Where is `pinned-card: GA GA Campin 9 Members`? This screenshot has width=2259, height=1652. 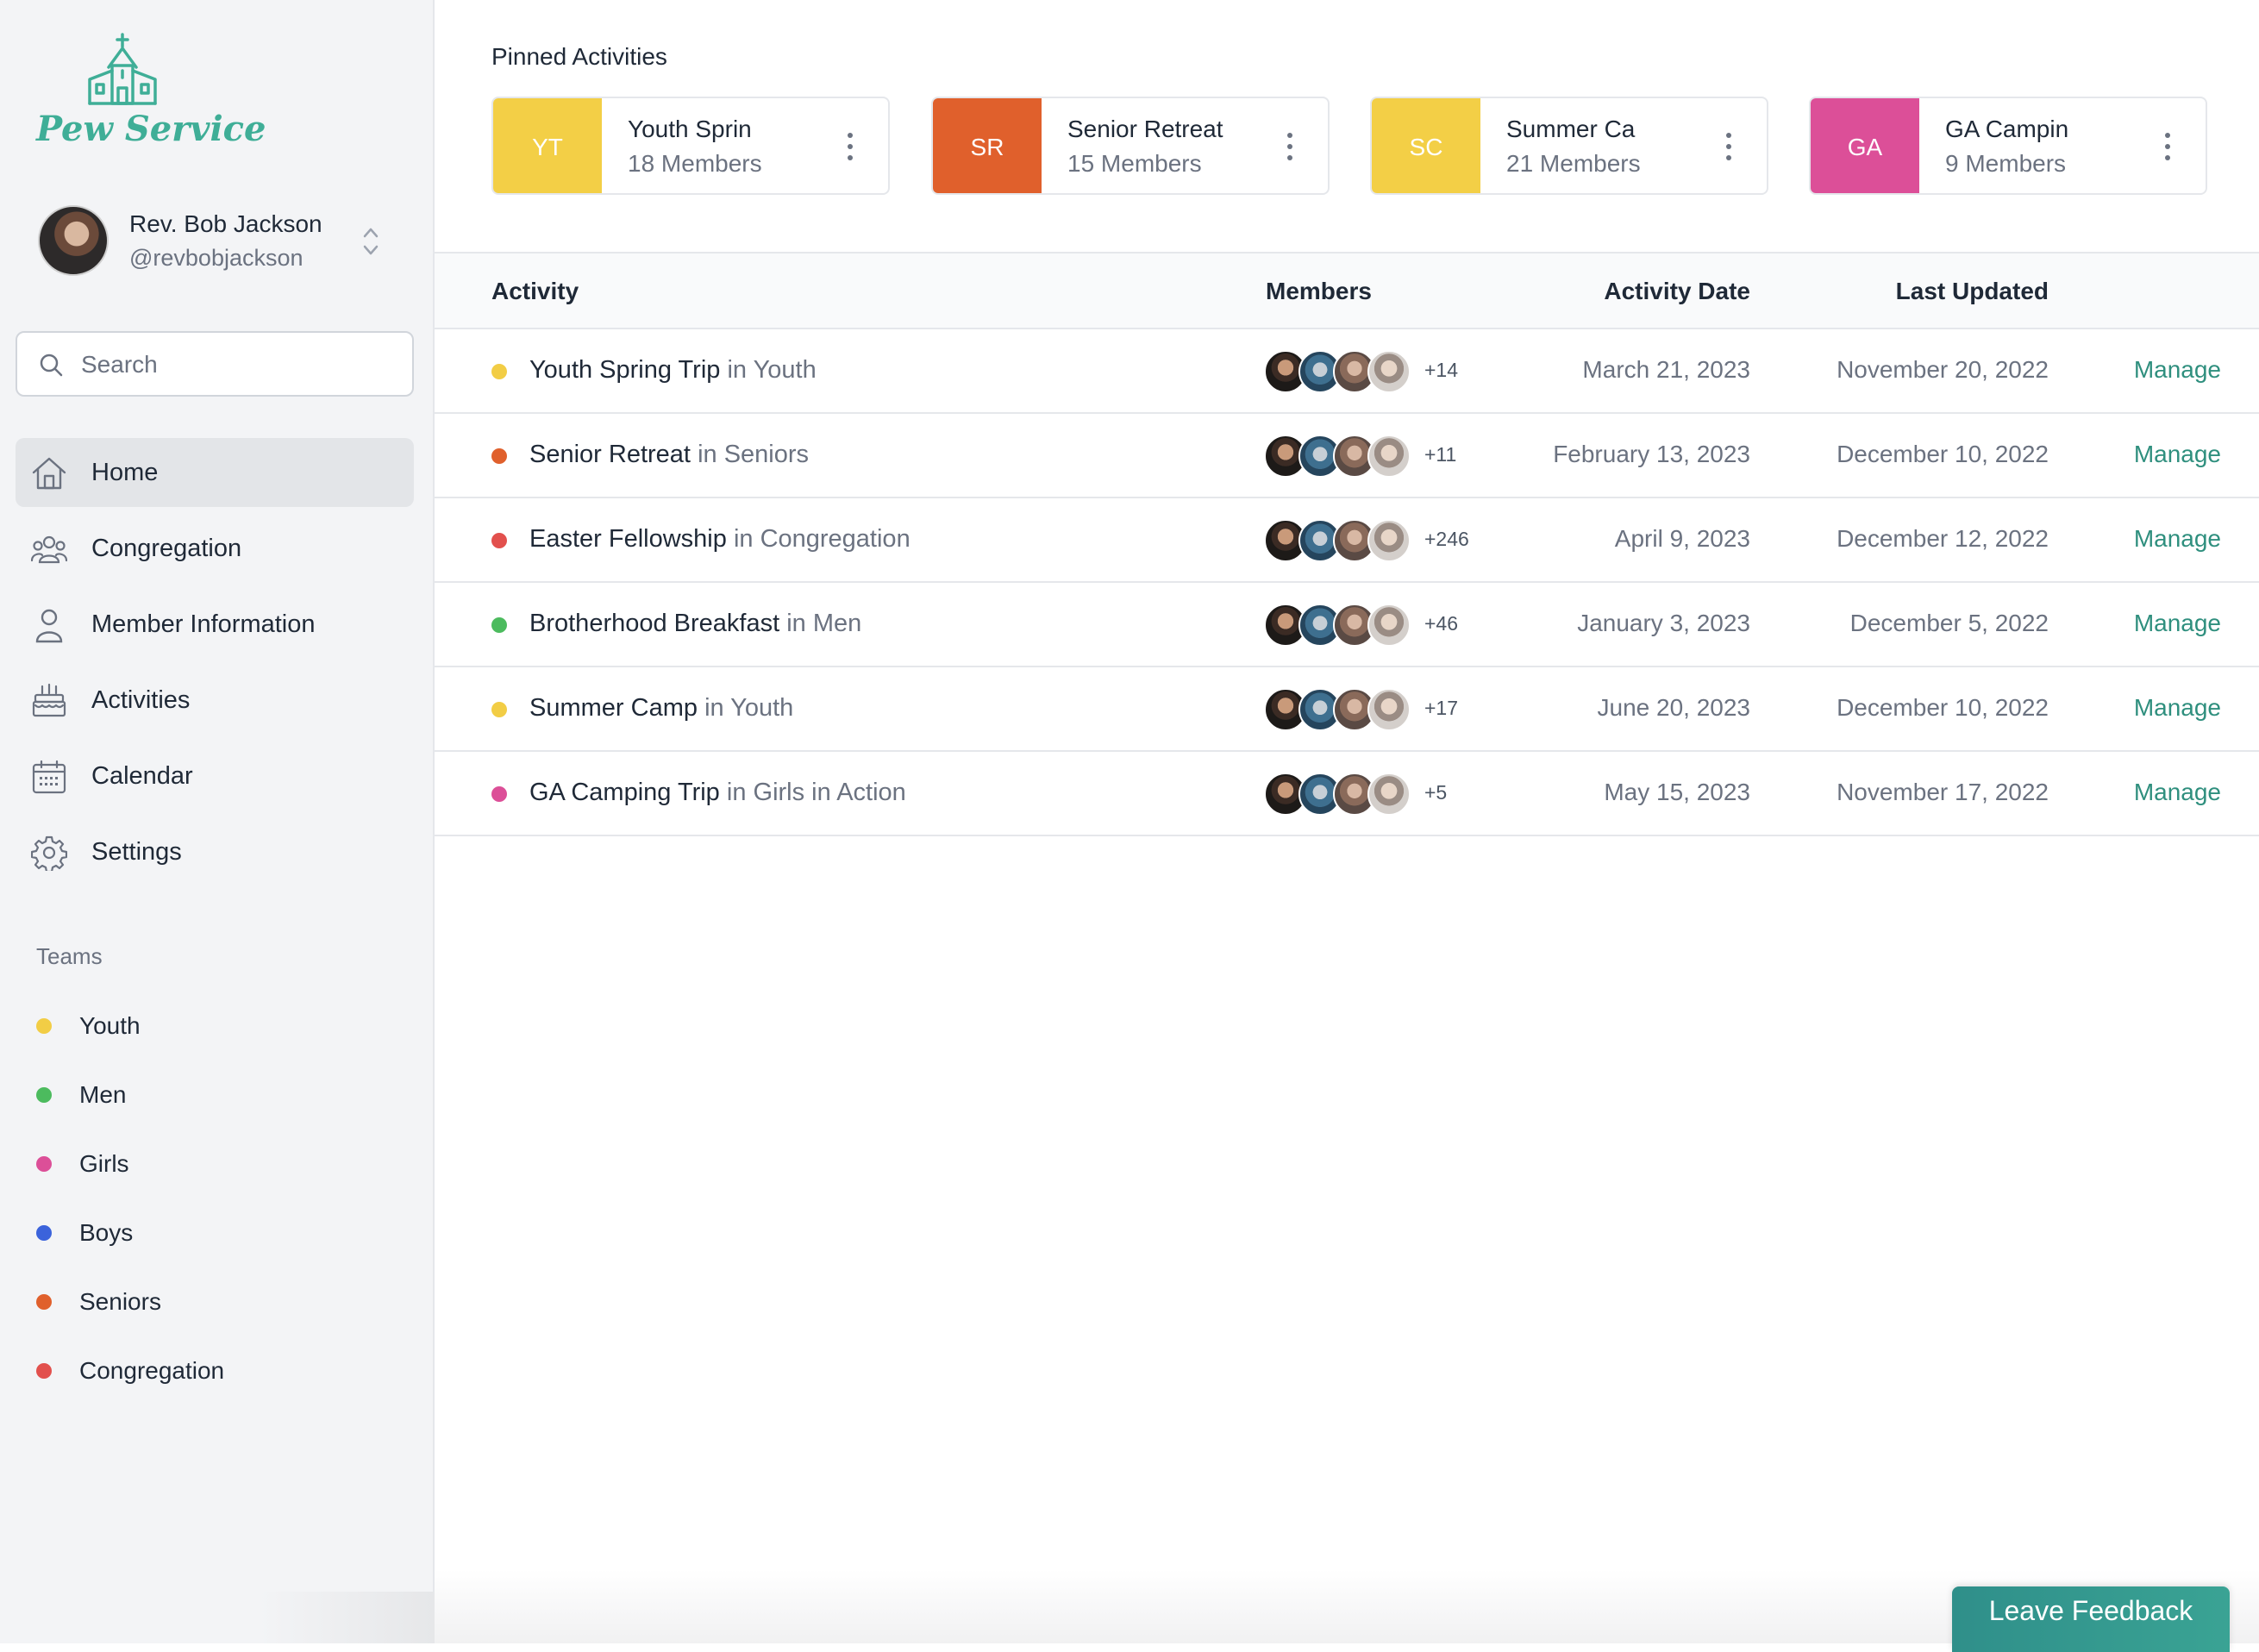 pinned-card: GA GA Campin 9 Members is located at coordinates (2008, 146).